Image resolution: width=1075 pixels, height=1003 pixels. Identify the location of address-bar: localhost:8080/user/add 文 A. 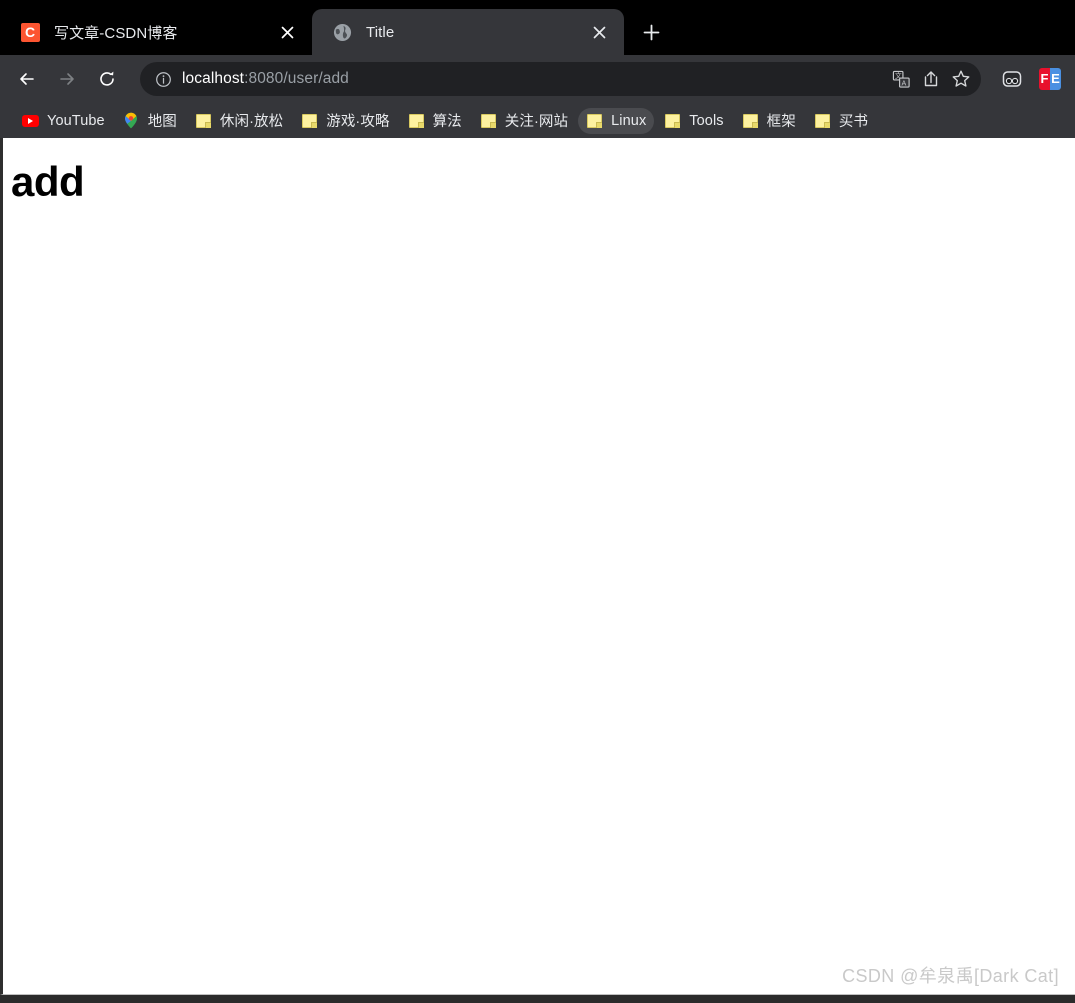
(560, 79).